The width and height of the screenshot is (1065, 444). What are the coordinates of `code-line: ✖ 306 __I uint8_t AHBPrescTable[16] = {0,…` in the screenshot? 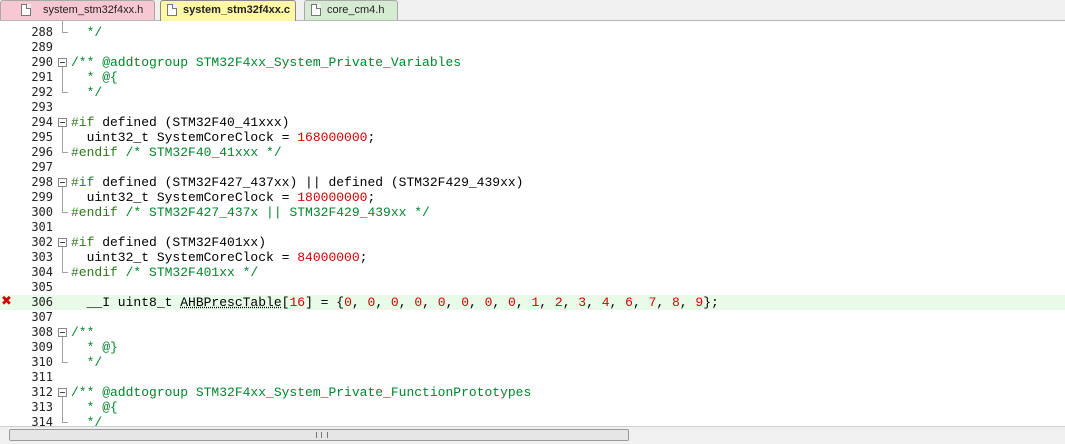 It's located at (532, 302).